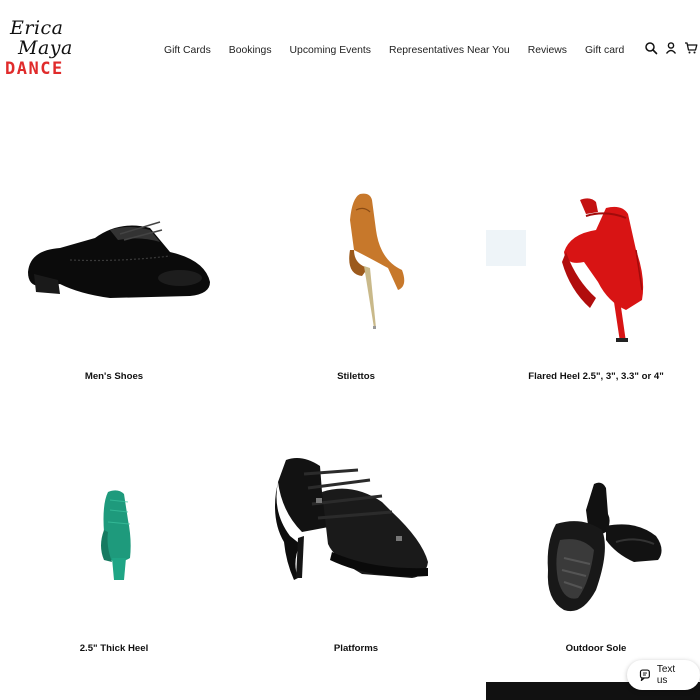 The image size is (700, 700). I want to click on account-icon, so click(671, 48).